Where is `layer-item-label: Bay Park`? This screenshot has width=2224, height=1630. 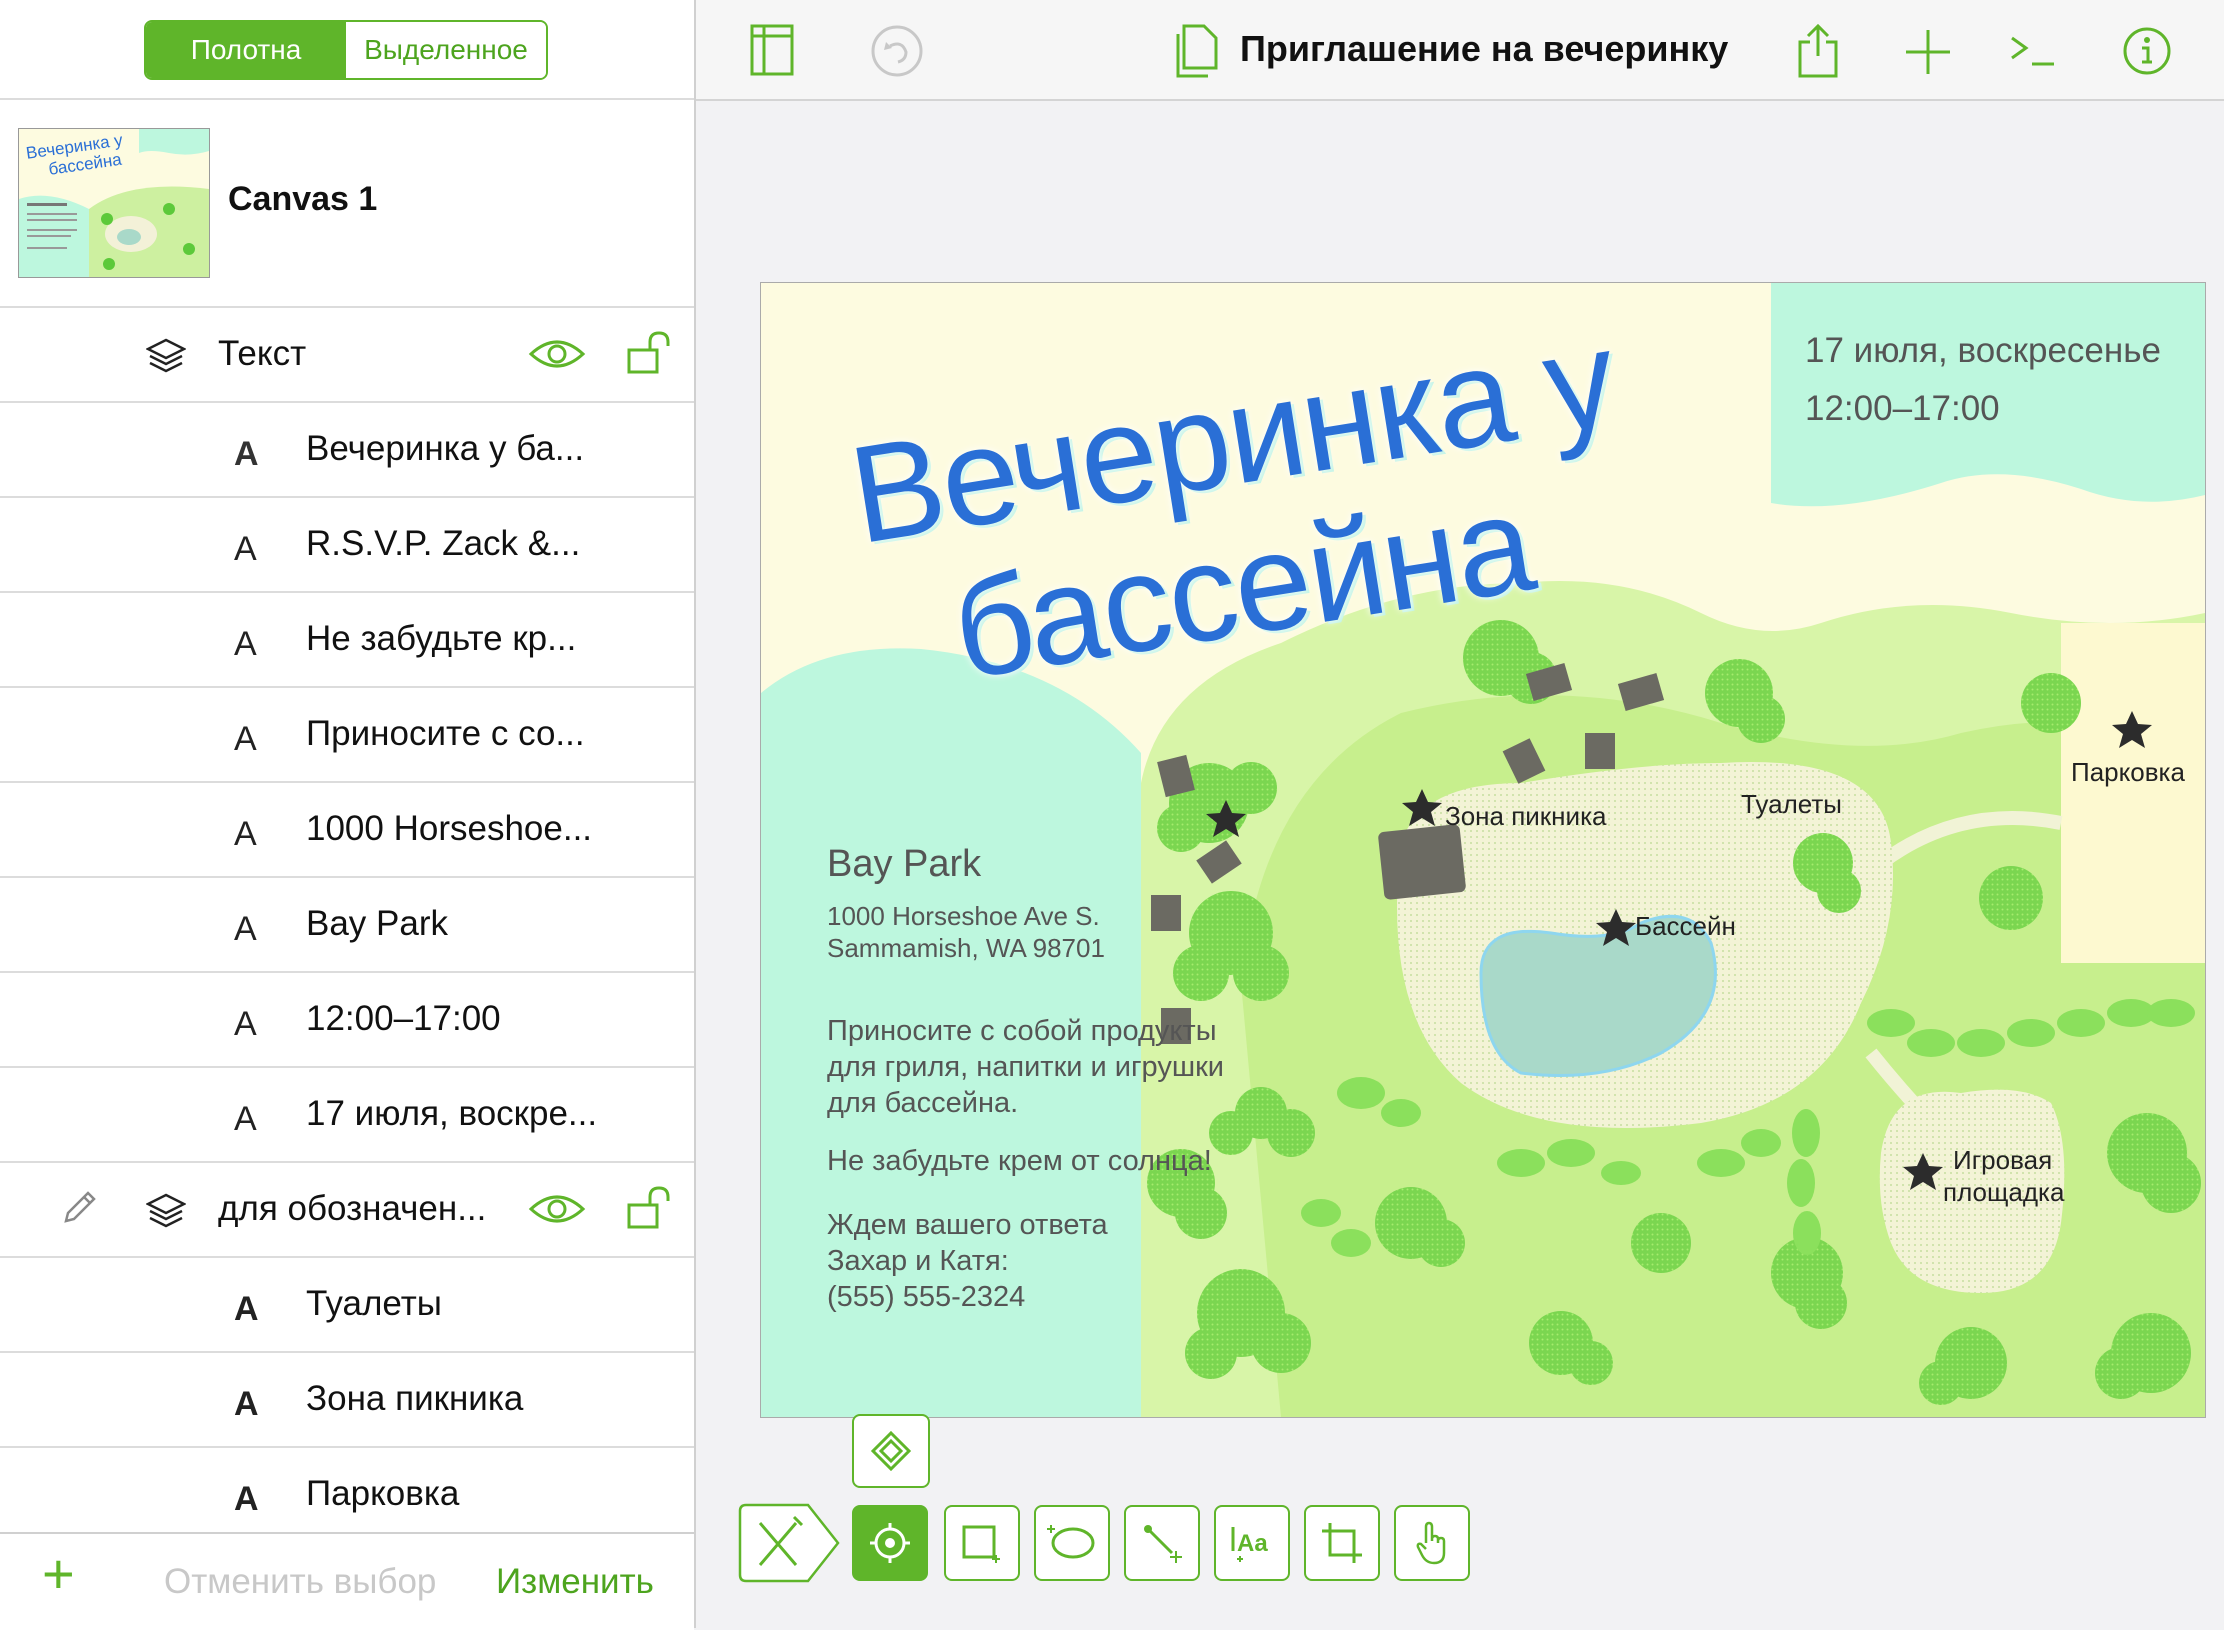 layer-item-label: Bay Park is located at coordinates (377, 923).